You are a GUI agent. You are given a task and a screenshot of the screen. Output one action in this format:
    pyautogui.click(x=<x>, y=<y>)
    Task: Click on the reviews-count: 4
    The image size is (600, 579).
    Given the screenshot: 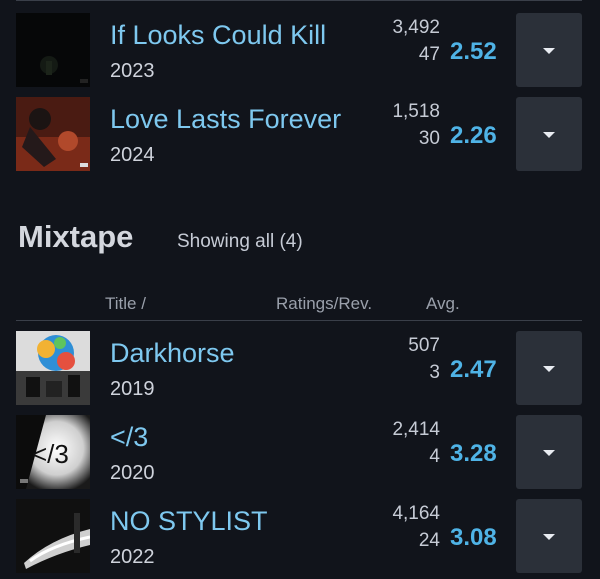 What is the action you would take?
    pyautogui.click(x=434, y=456)
    